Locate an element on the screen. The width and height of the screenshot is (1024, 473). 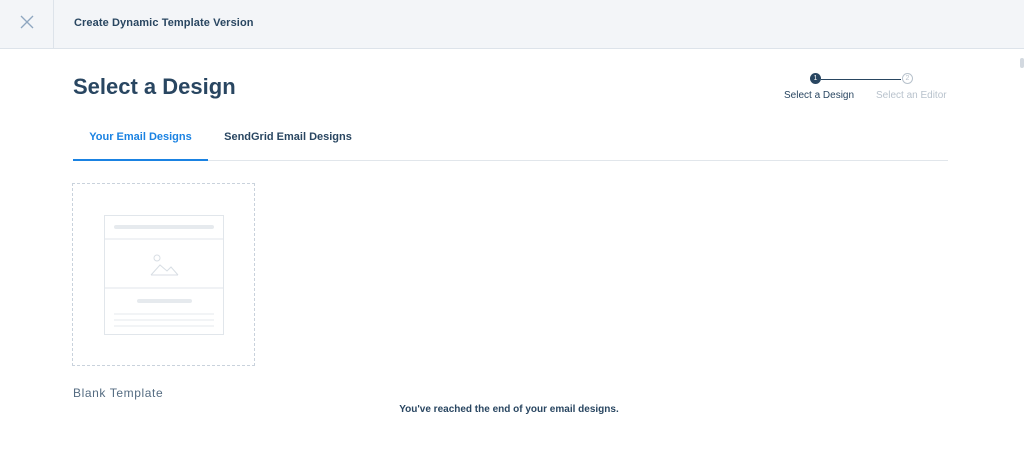
stepper-connector is located at coordinates (861, 79).